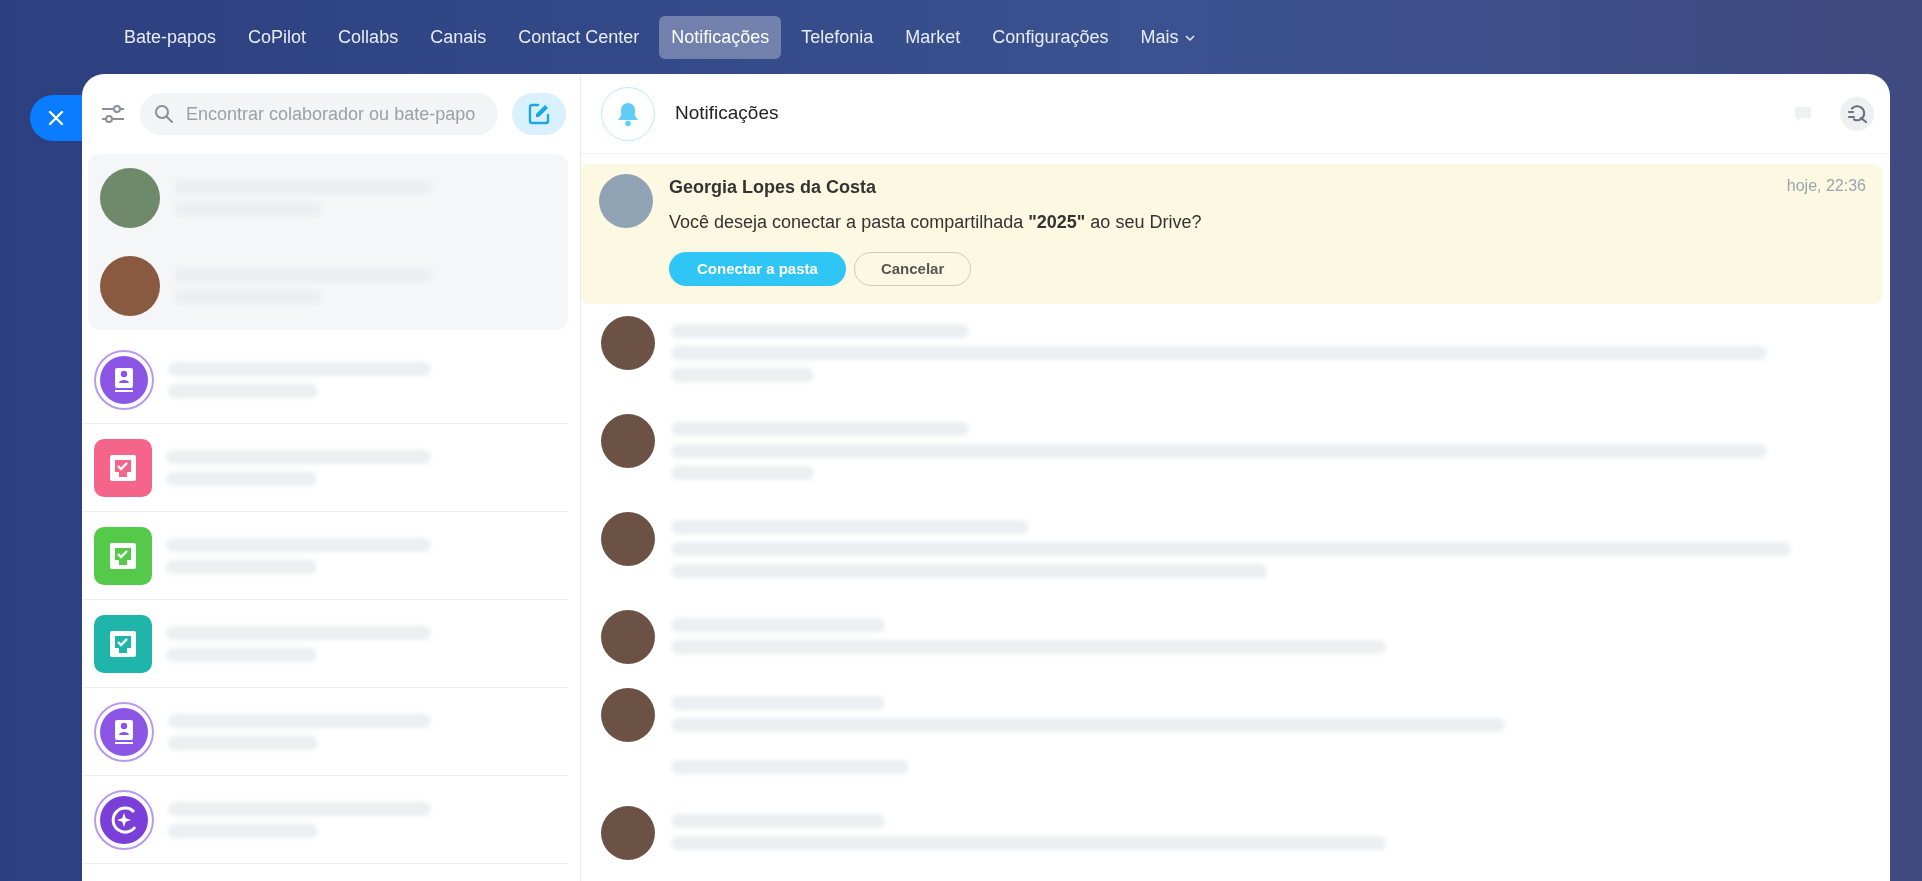 This screenshot has height=881, width=1922. I want to click on close-icon, so click(56, 118).